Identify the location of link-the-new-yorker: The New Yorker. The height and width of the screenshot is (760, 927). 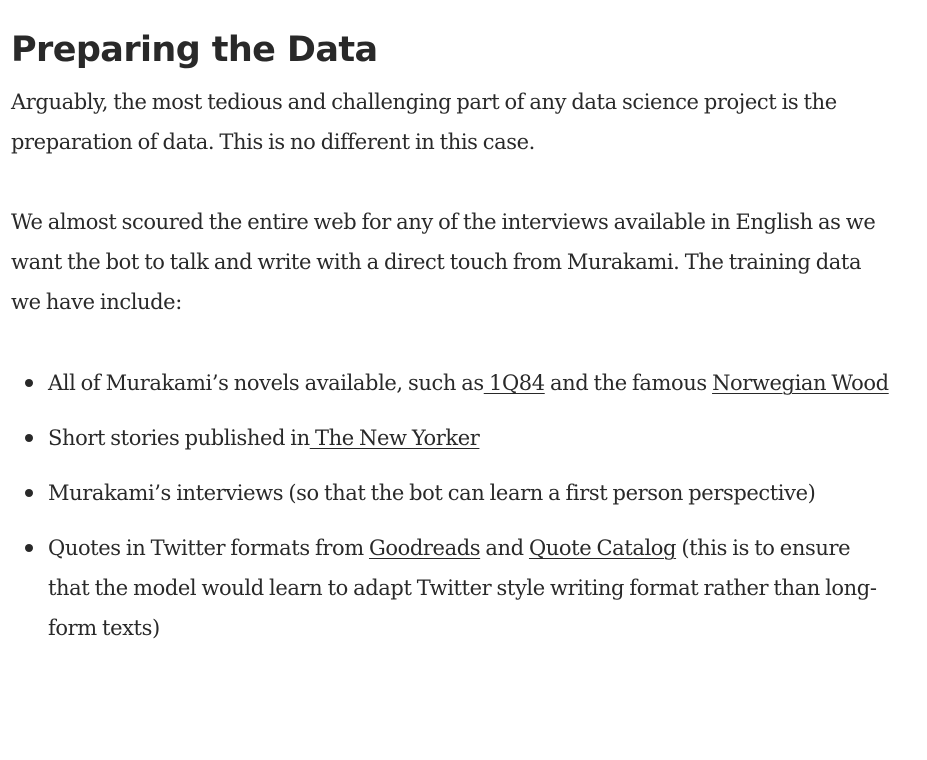
(395, 438).